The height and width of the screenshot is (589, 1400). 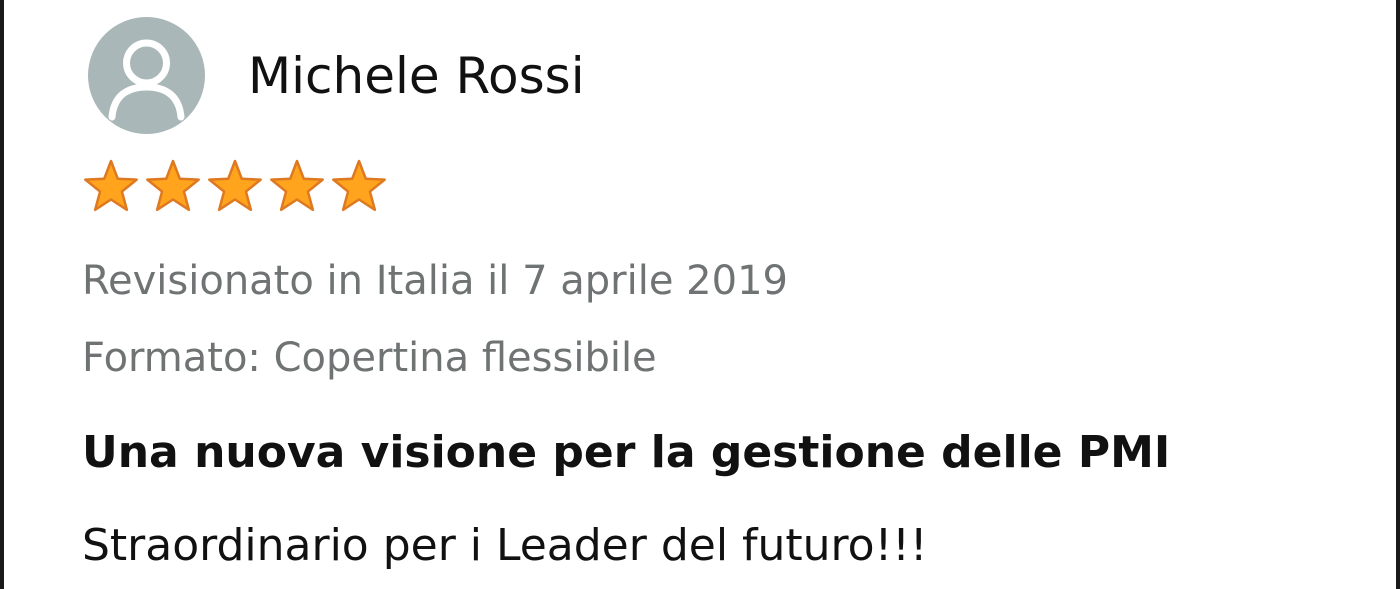 What do you see at coordinates (1398, 294) in the screenshot?
I see `screen-edge-right` at bounding box center [1398, 294].